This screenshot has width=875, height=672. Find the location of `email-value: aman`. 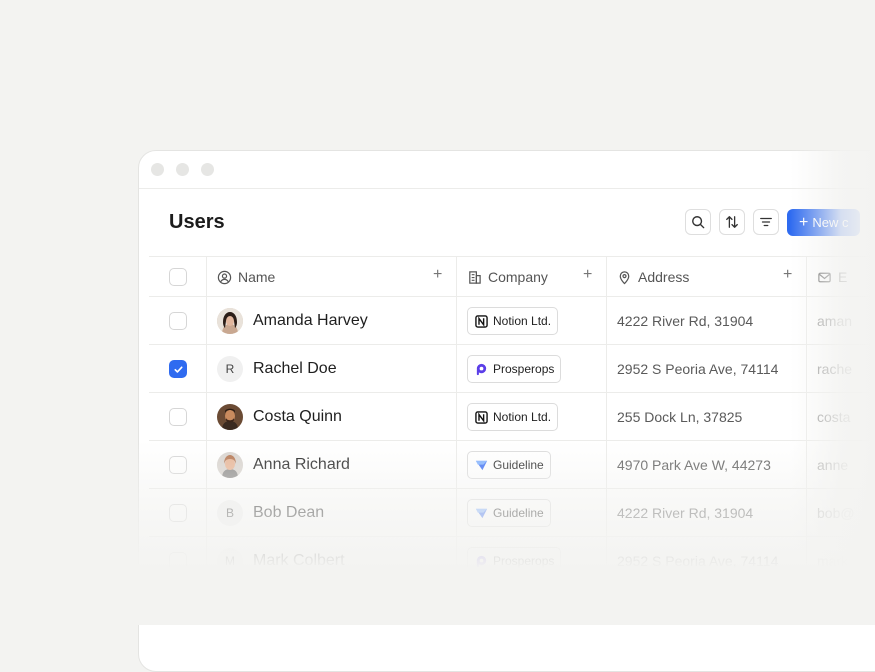

email-value: aman is located at coordinates (835, 321).